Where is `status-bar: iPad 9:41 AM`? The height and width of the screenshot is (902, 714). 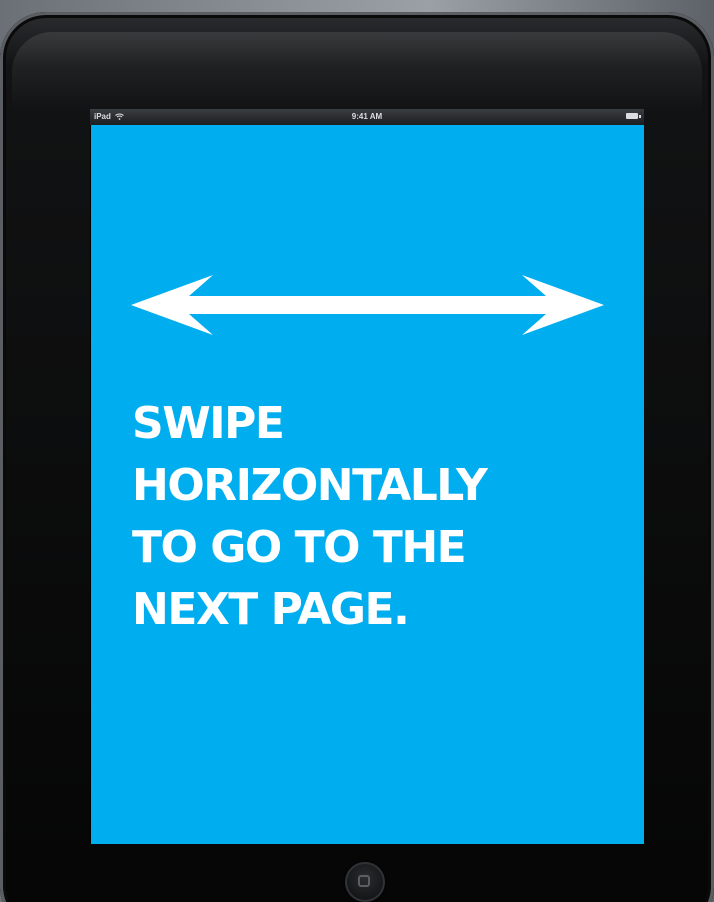 status-bar: iPad 9:41 AM is located at coordinates (367, 117).